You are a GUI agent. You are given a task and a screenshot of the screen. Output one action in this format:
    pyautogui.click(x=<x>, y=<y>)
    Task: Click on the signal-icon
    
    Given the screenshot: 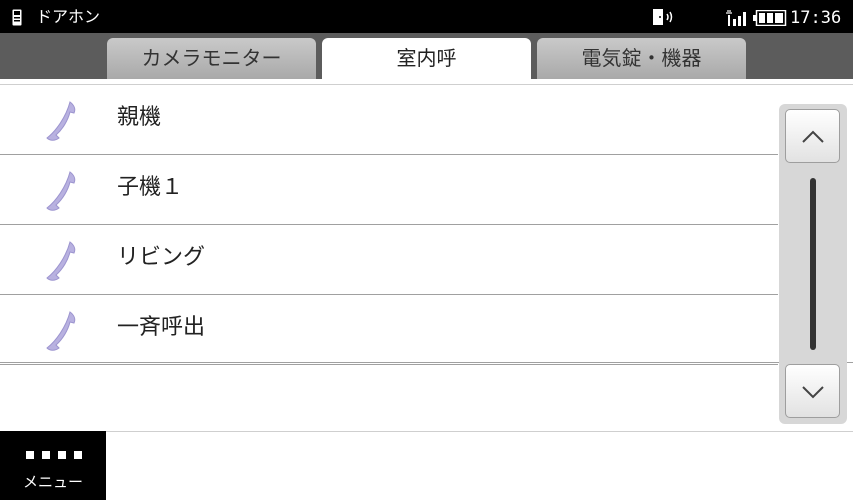 What is the action you would take?
    pyautogui.click(x=736, y=18)
    